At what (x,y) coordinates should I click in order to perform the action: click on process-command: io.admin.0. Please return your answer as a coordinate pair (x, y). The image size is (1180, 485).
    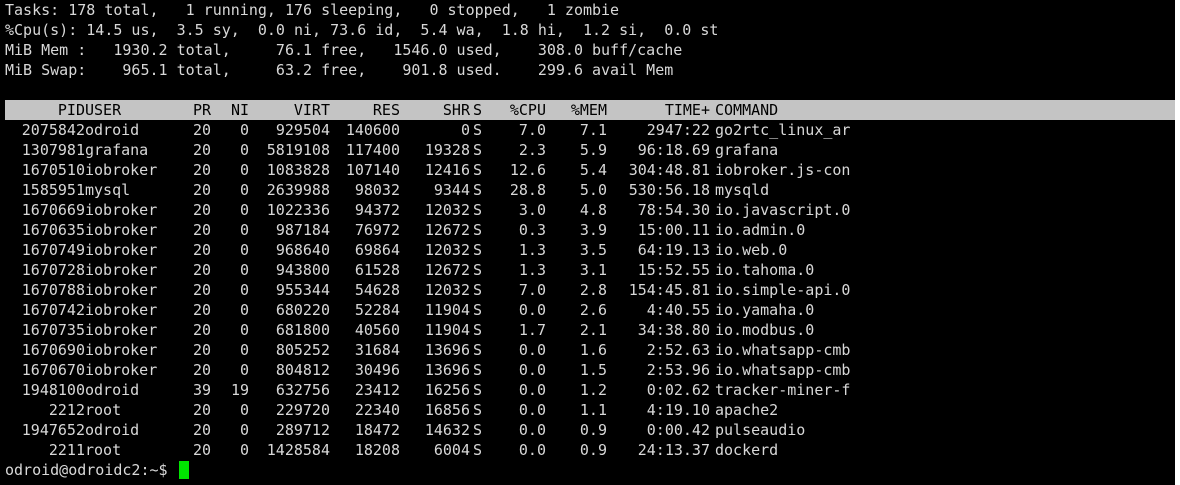
    Looking at the image, I should click on (760, 230).